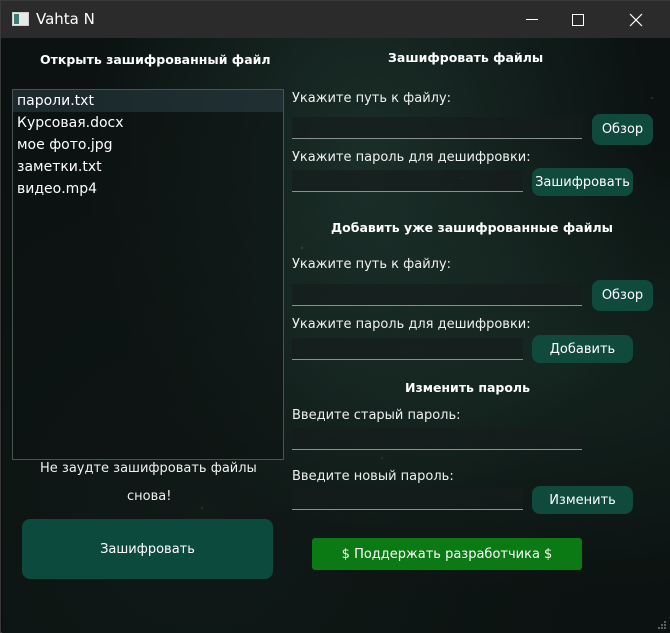 The height and width of the screenshot is (633, 670). What do you see at coordinates (372, 98) in the screenshot?
I see `encrypt-path-label: Укажите путь к файлу:` at bounding box center [372, 98].